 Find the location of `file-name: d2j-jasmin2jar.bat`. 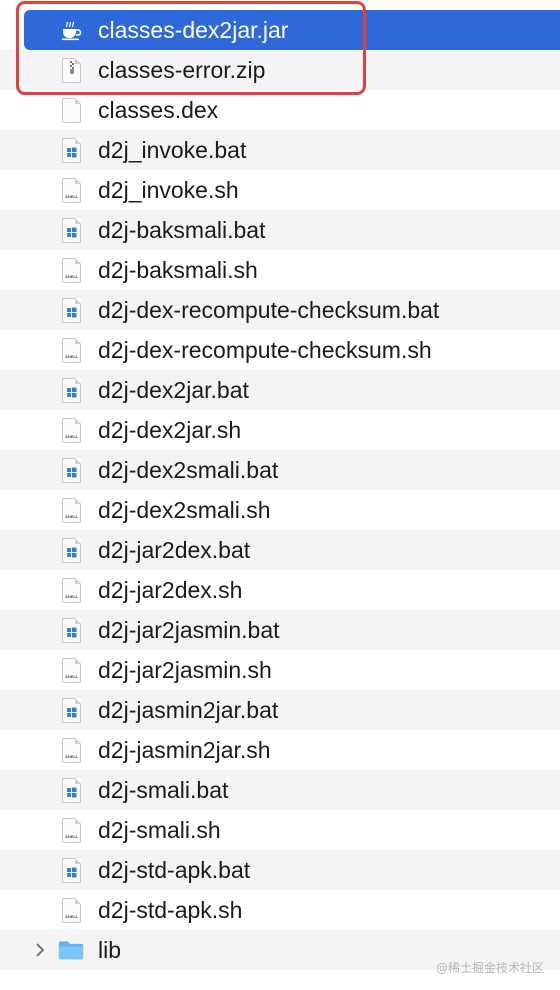

file-name: d2j-jasmin2jar.bat is located at coordinates (188, 710).